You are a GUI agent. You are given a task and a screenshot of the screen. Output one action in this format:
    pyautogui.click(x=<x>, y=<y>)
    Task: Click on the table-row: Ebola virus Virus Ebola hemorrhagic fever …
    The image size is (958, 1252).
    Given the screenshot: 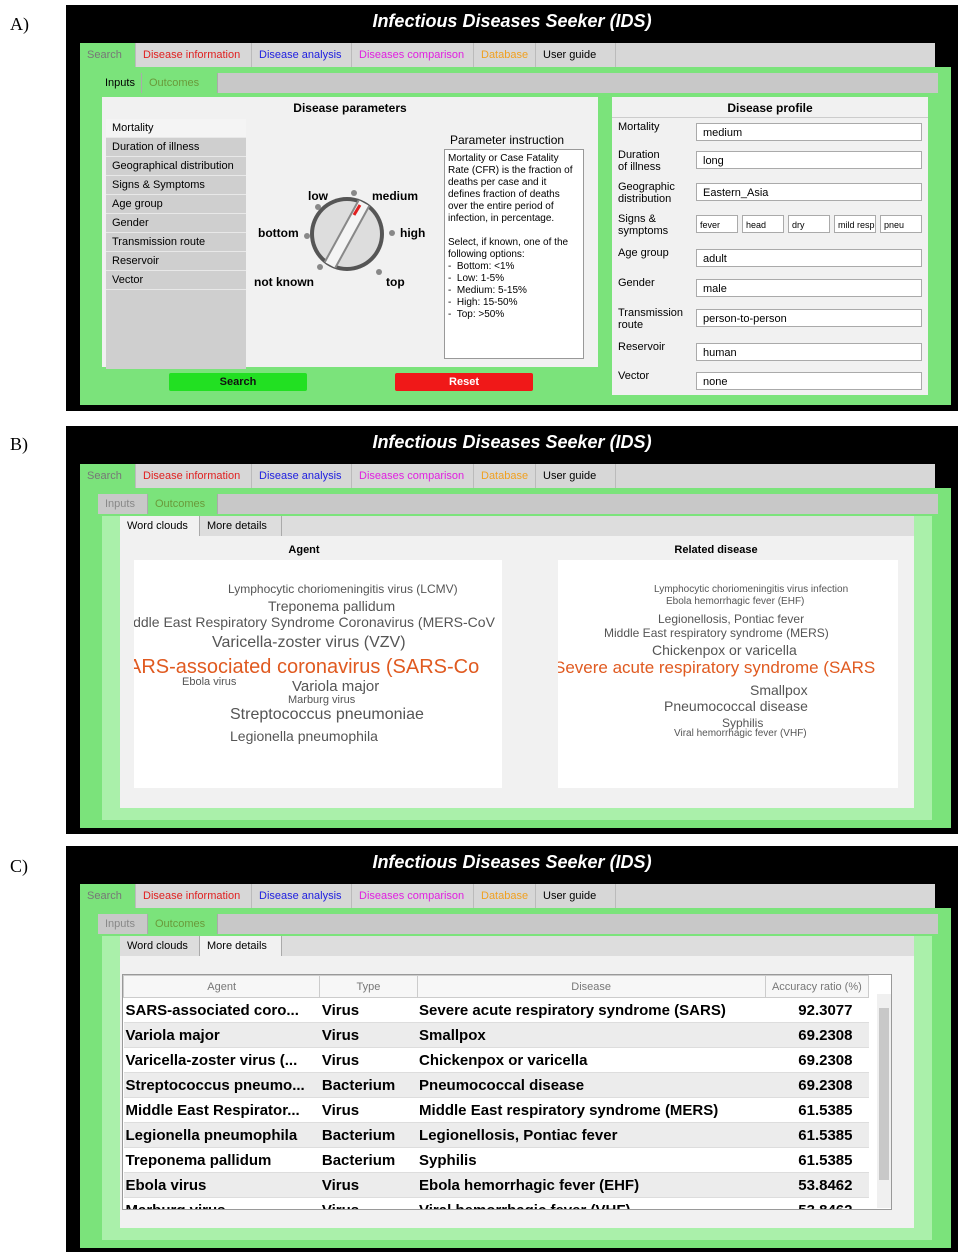 What is the action you would take?
    pyautogui.click(x=496, y=1185)
    